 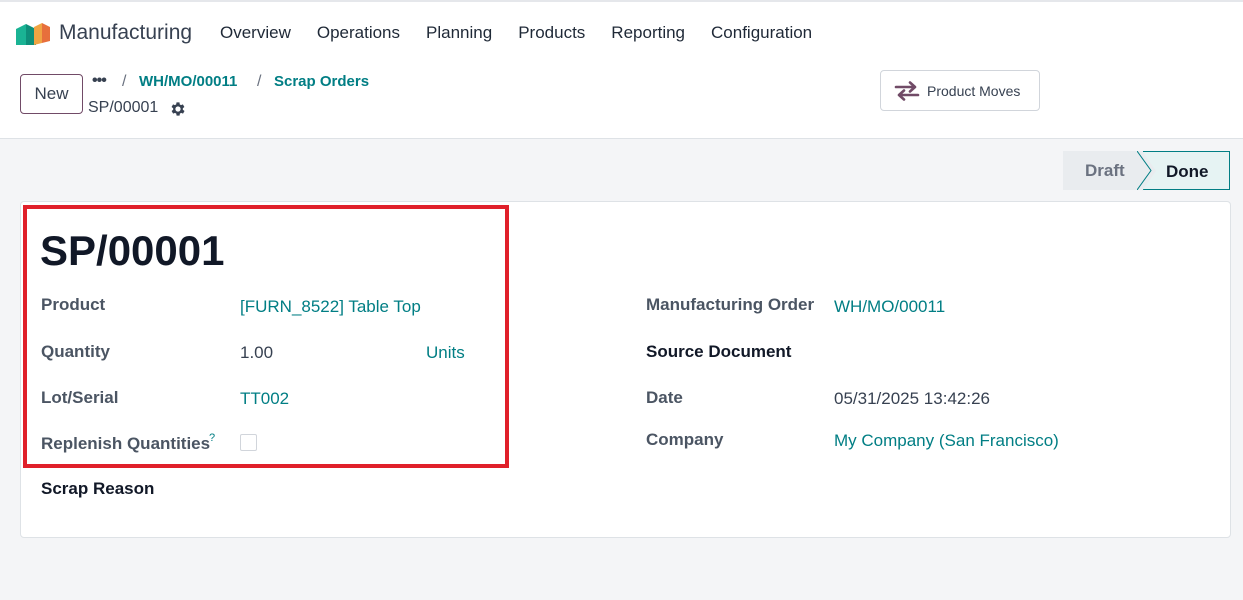 I want to click on product-label: Product, so click(x=73, y=304).